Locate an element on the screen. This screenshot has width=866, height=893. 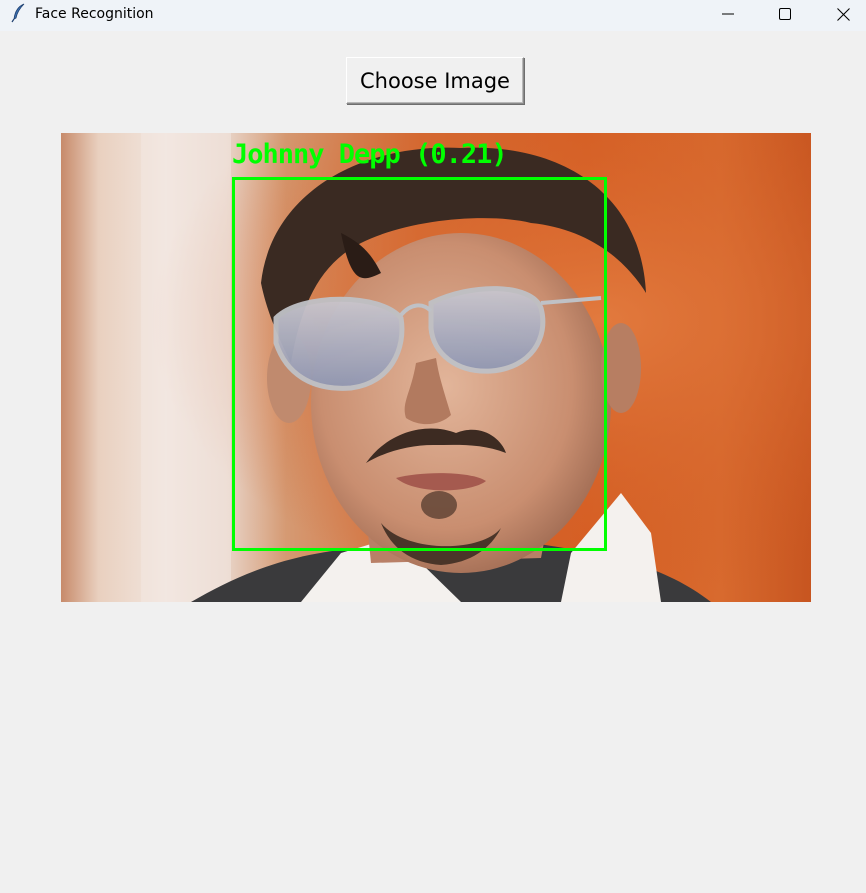
face-recognition-label: Johnny Depp (0.21) is located at coordinates (370, 154).